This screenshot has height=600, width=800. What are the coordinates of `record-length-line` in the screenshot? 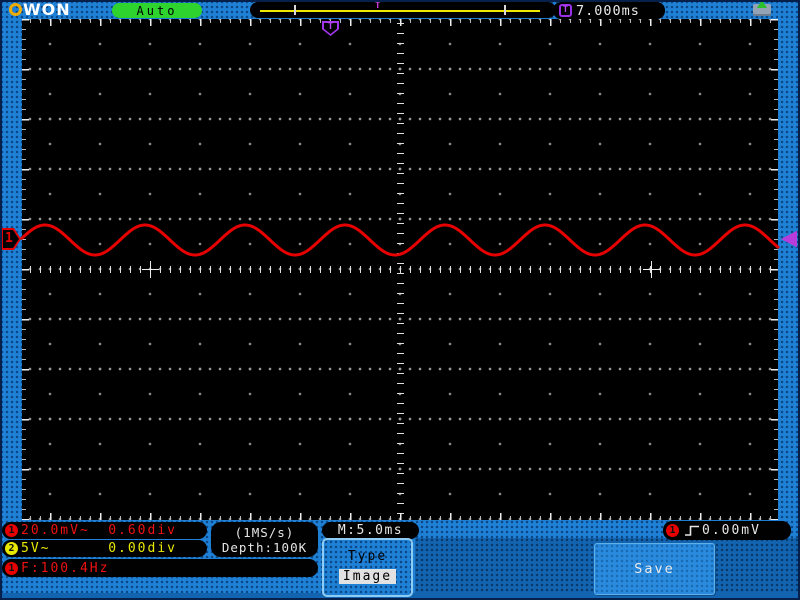 It's located at (400, 11).